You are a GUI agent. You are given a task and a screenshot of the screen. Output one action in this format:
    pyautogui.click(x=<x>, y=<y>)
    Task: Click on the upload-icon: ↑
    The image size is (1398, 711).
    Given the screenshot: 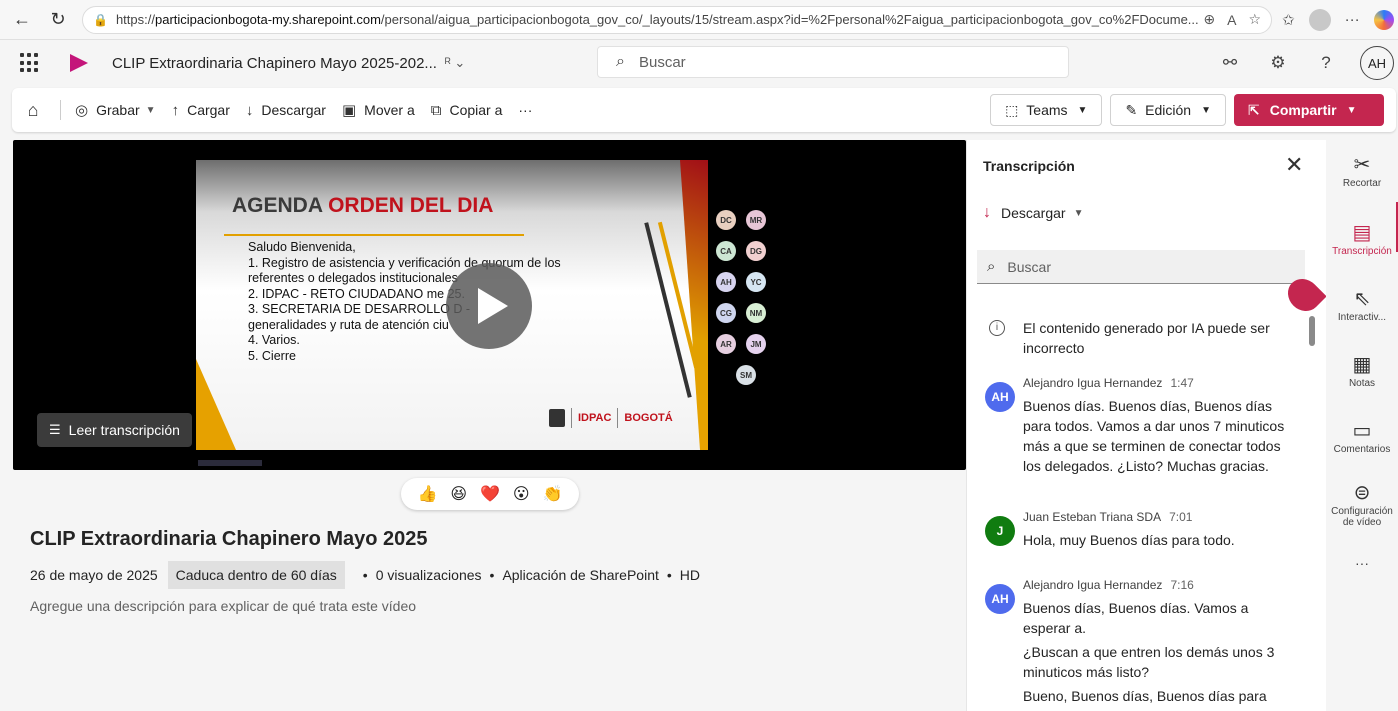 What is the action you would take?
    pyautogui.click(x=175, y=110)
    